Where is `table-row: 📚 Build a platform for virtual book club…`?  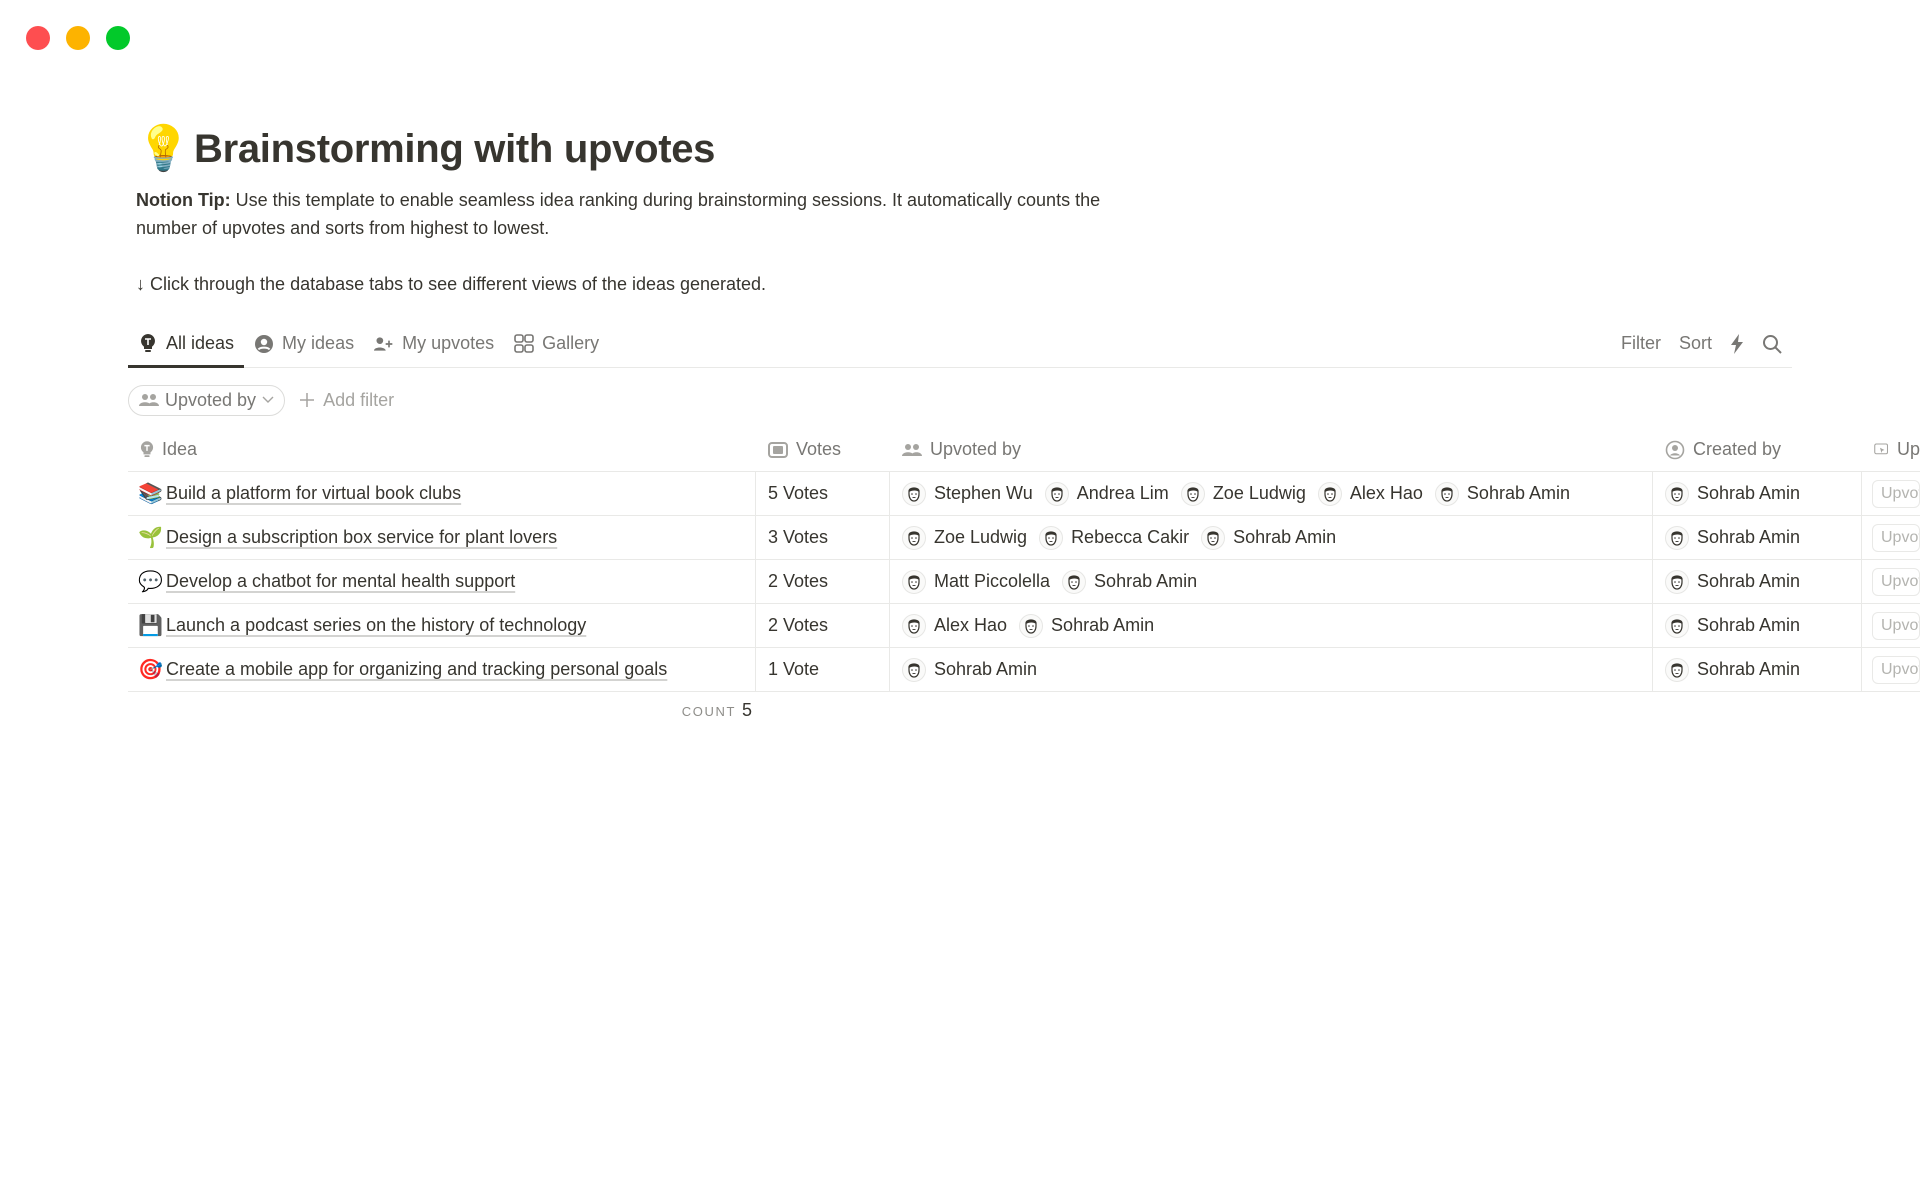 table-row: 📚 Build a platform for virtual book club… is located at coordinates (1024, 494).